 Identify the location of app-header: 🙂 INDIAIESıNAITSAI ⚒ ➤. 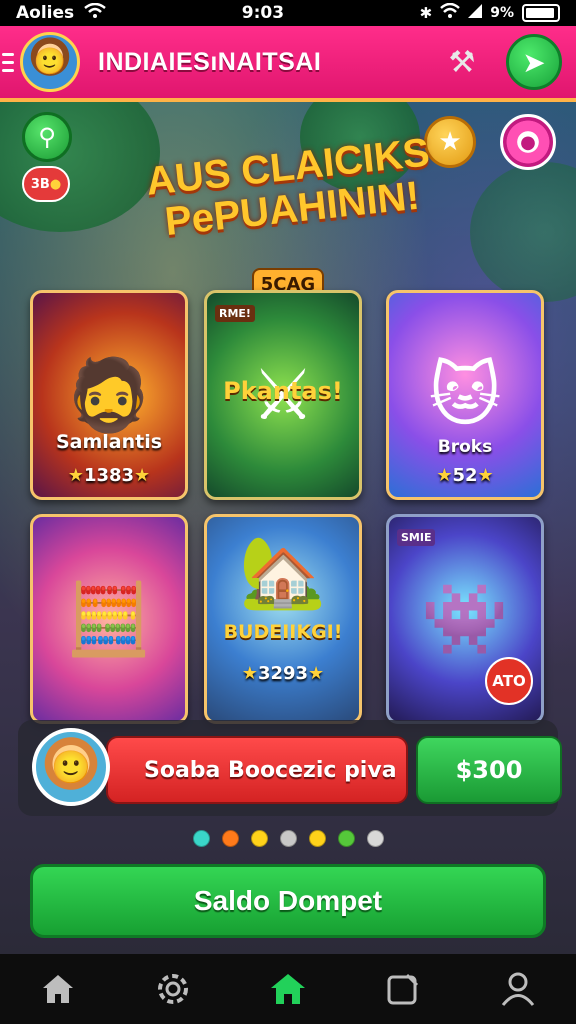
(288, 64).